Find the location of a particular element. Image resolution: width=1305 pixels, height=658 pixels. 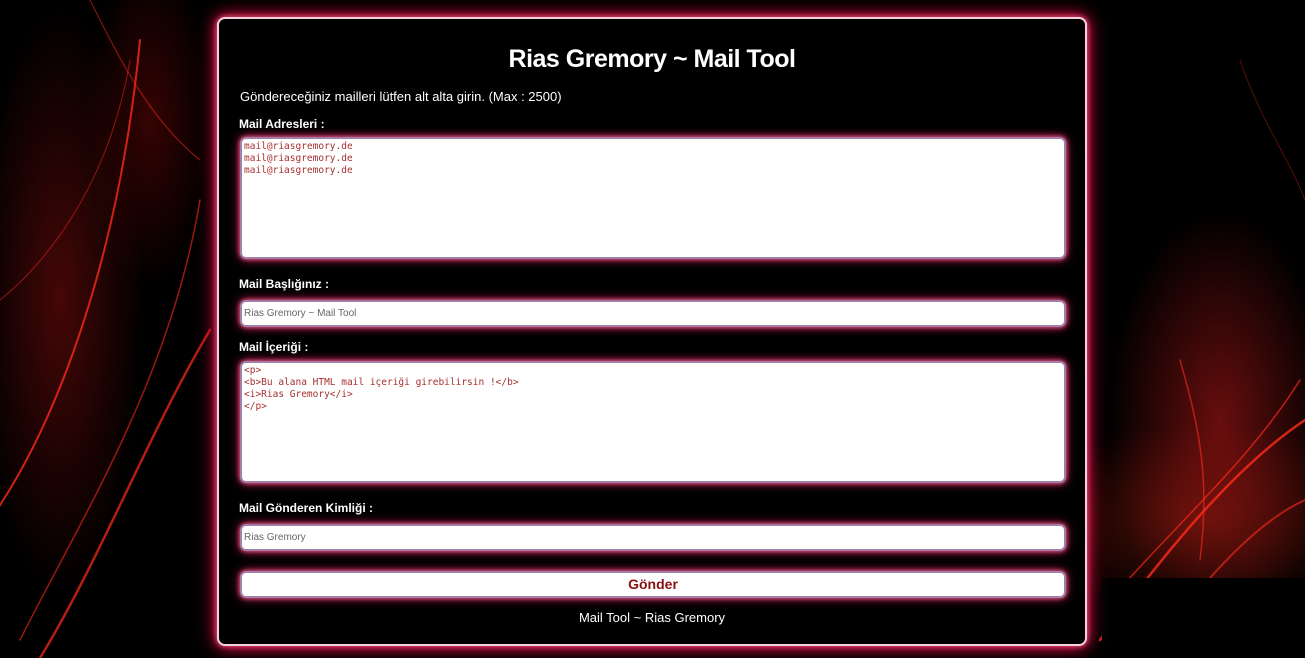

content-label: Mail İçeriği : is located at coordinates (274, 347).